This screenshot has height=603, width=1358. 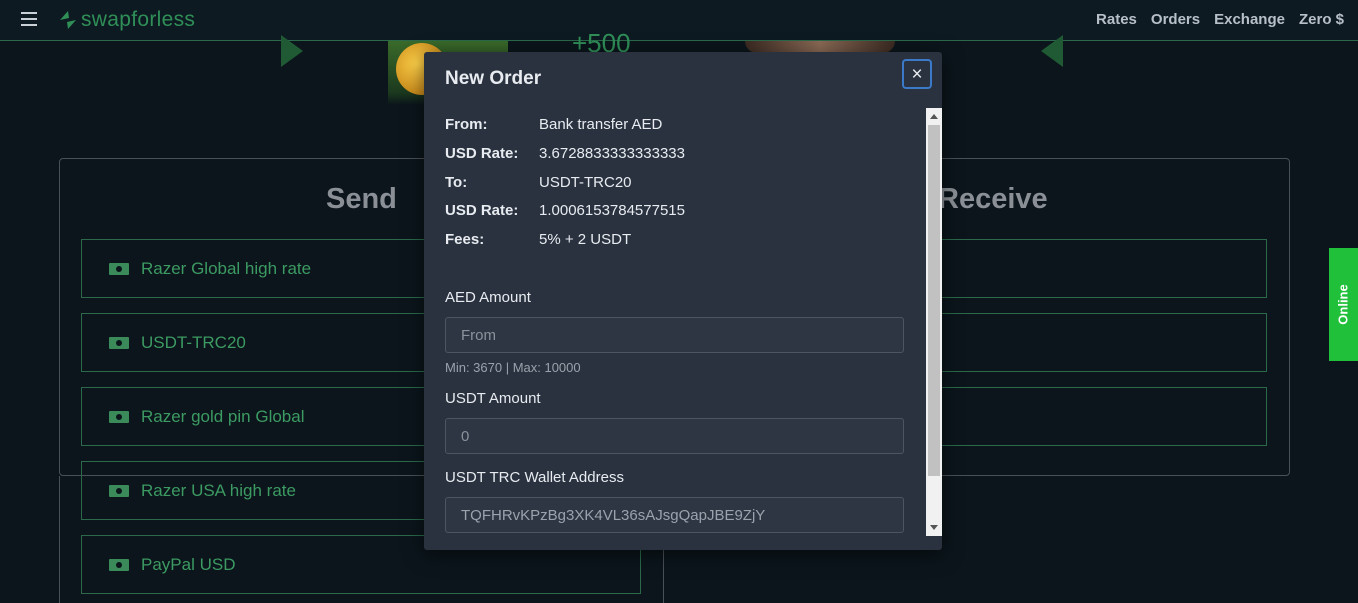 I want to click on scroll-thumb, so click(x=934, y=300).